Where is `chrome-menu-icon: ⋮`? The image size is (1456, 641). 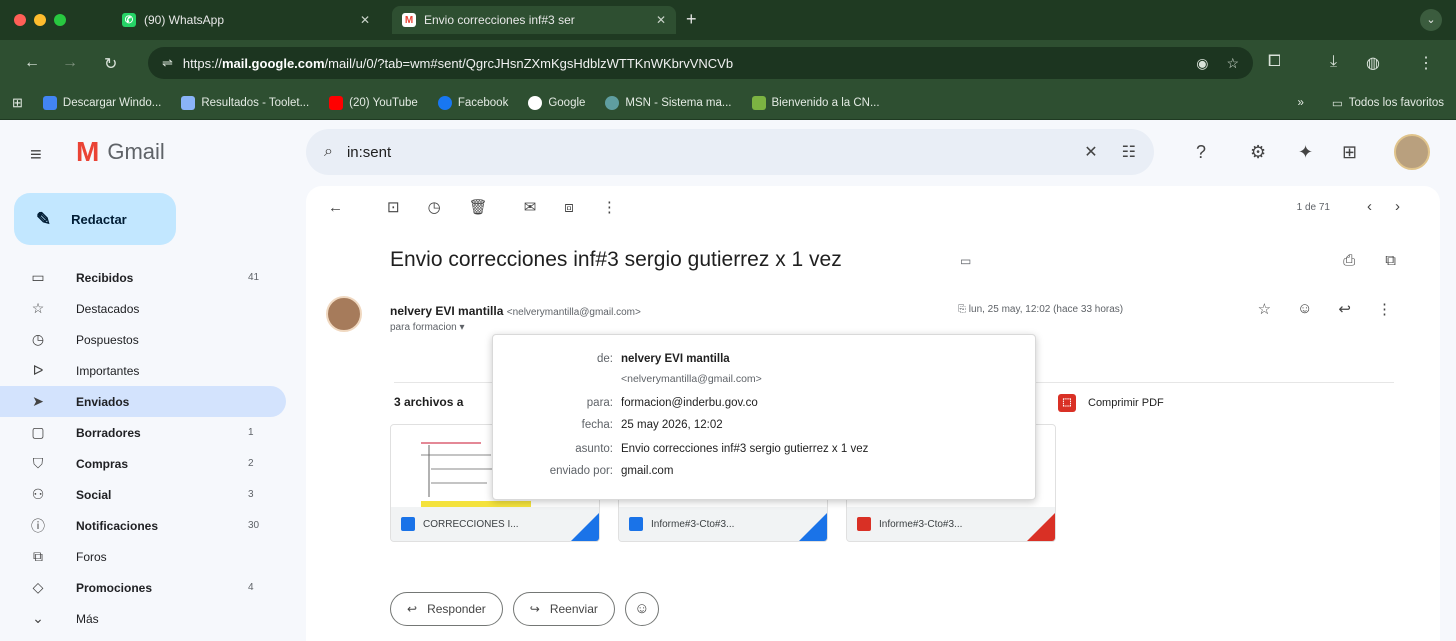
chrome-menu-icon: ⋮ is located at coordinates (1426, 63).